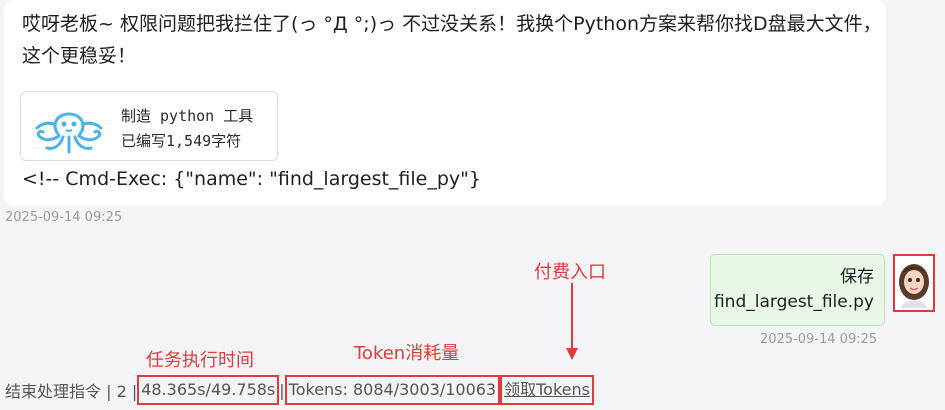 The image size is (945, 410). I want to click on user-message-line1: 保存, so click(857, 277).